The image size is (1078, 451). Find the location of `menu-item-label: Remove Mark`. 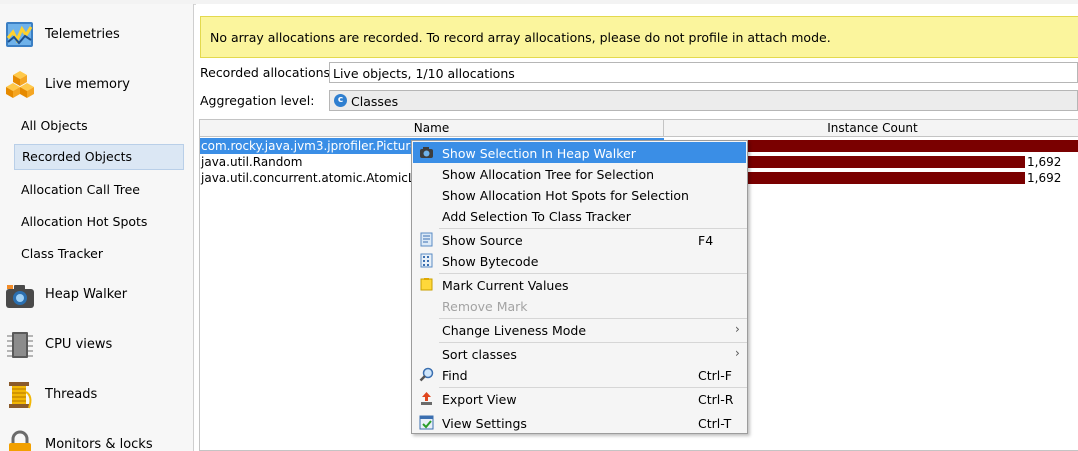

menu-item-label: Remove Mark is located at coordinates (485, 306).